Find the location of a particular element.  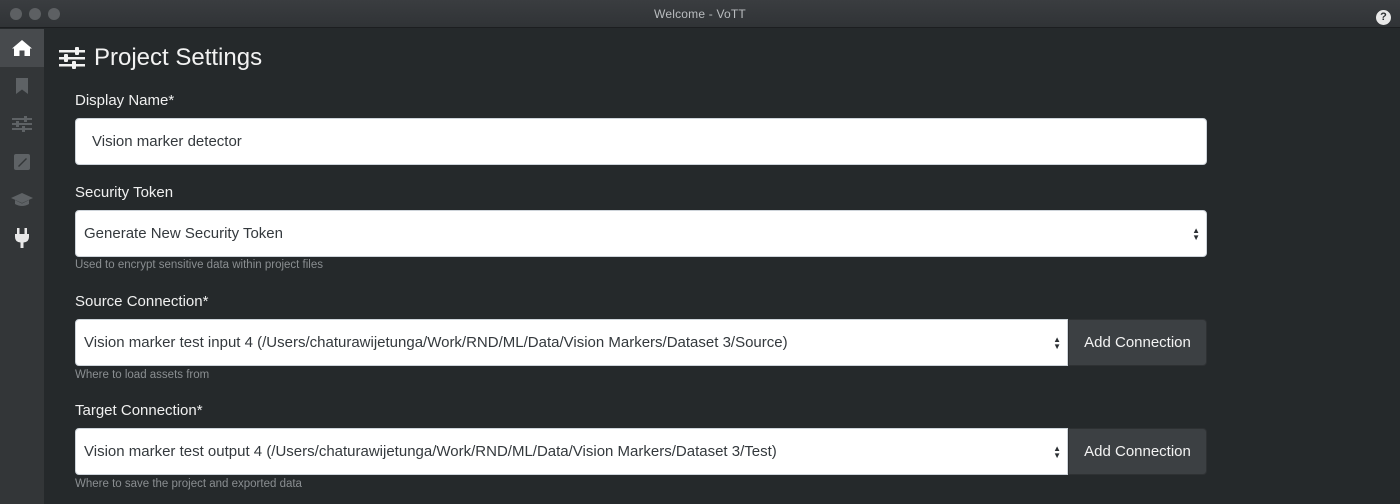

add-target-connection-button: Add Connection is located at coordinates (1137, 451).